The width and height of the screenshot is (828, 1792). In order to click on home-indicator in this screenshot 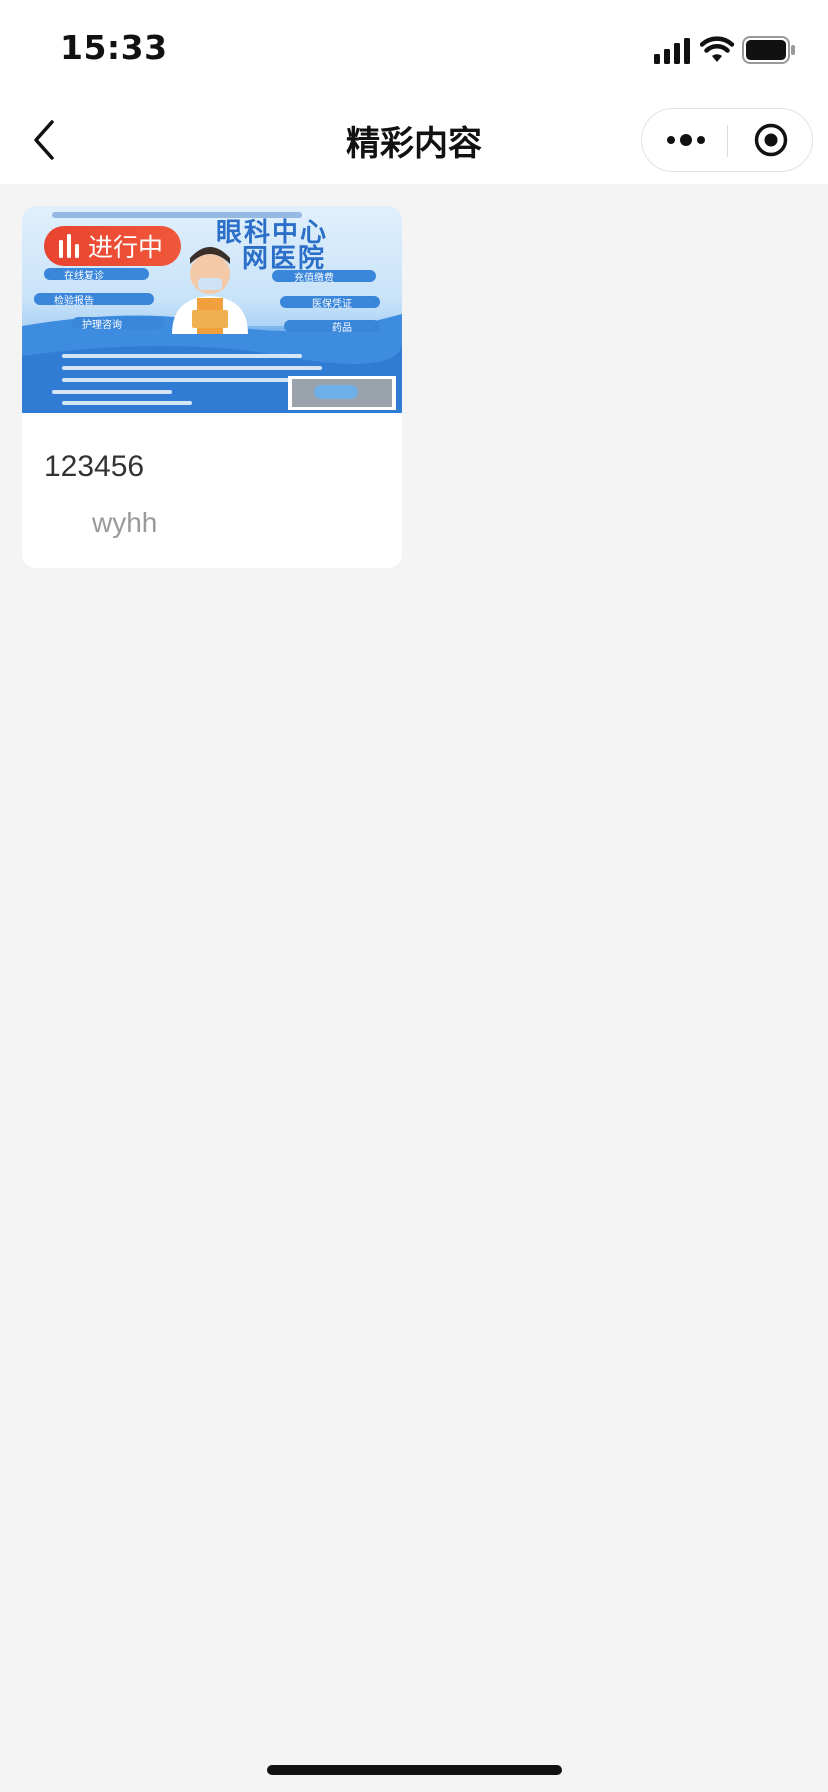, I will do `click(414, 1770)`.